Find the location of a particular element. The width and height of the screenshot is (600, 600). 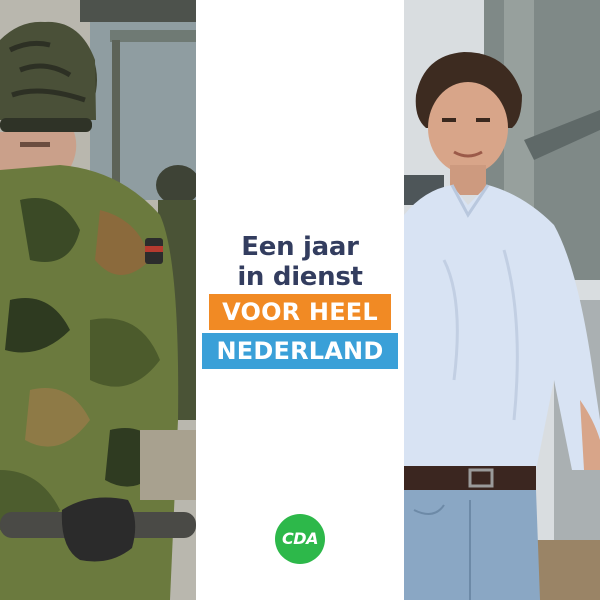

headline-line-1: Een jaar is located at coordinates (300, 247).